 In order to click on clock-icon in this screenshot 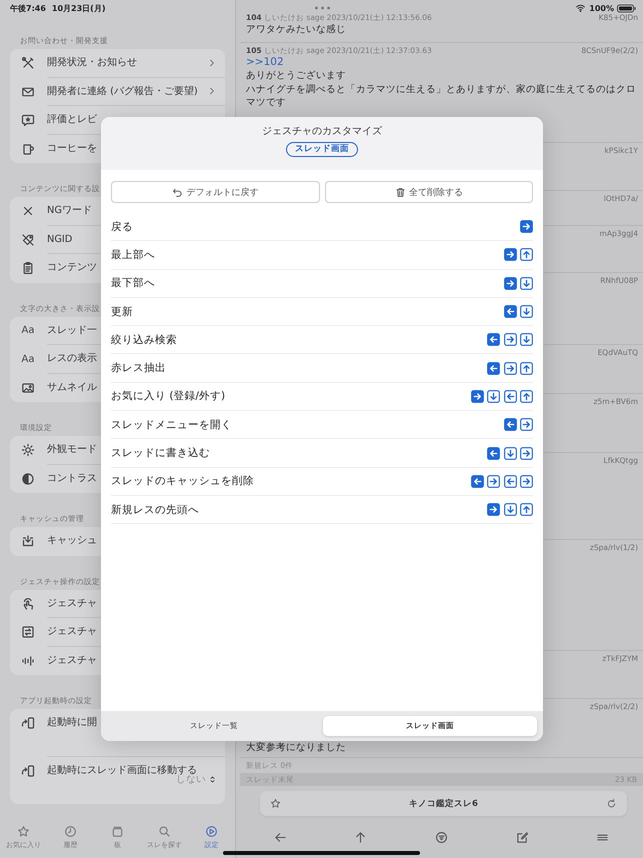, I will do `click(70, 831)`.